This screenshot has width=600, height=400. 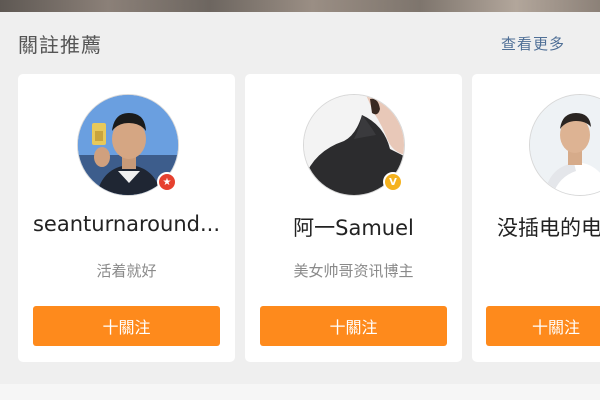 What do you see at coordinates (167, 182) in the screenshot?
I see `red-star-badge-icon: ★` at bounding box center [167, 182].